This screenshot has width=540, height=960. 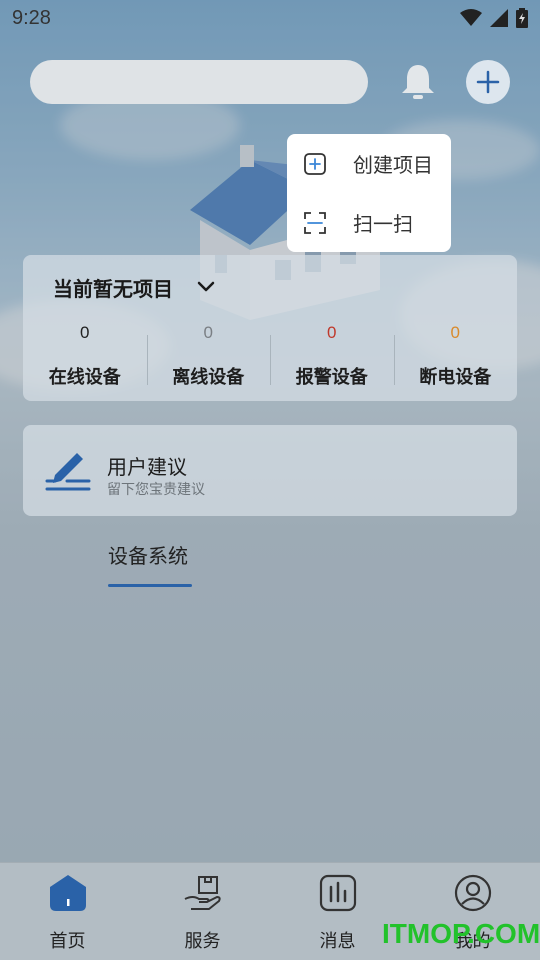 I want to click on scan-icon, so click(x=315, y=222).